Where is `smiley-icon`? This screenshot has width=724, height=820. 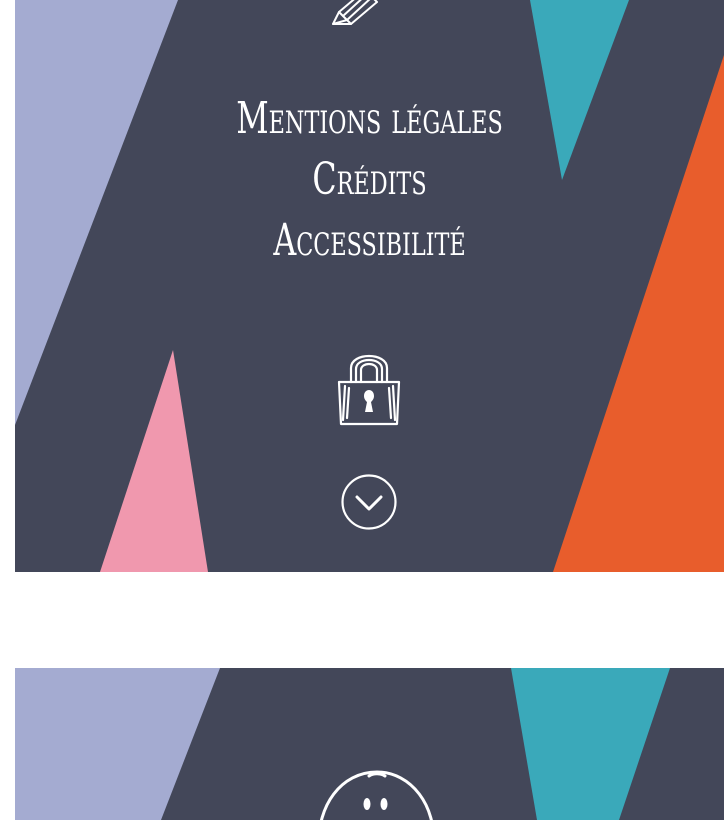 smiley-icon is located at coordinates (376, 795).